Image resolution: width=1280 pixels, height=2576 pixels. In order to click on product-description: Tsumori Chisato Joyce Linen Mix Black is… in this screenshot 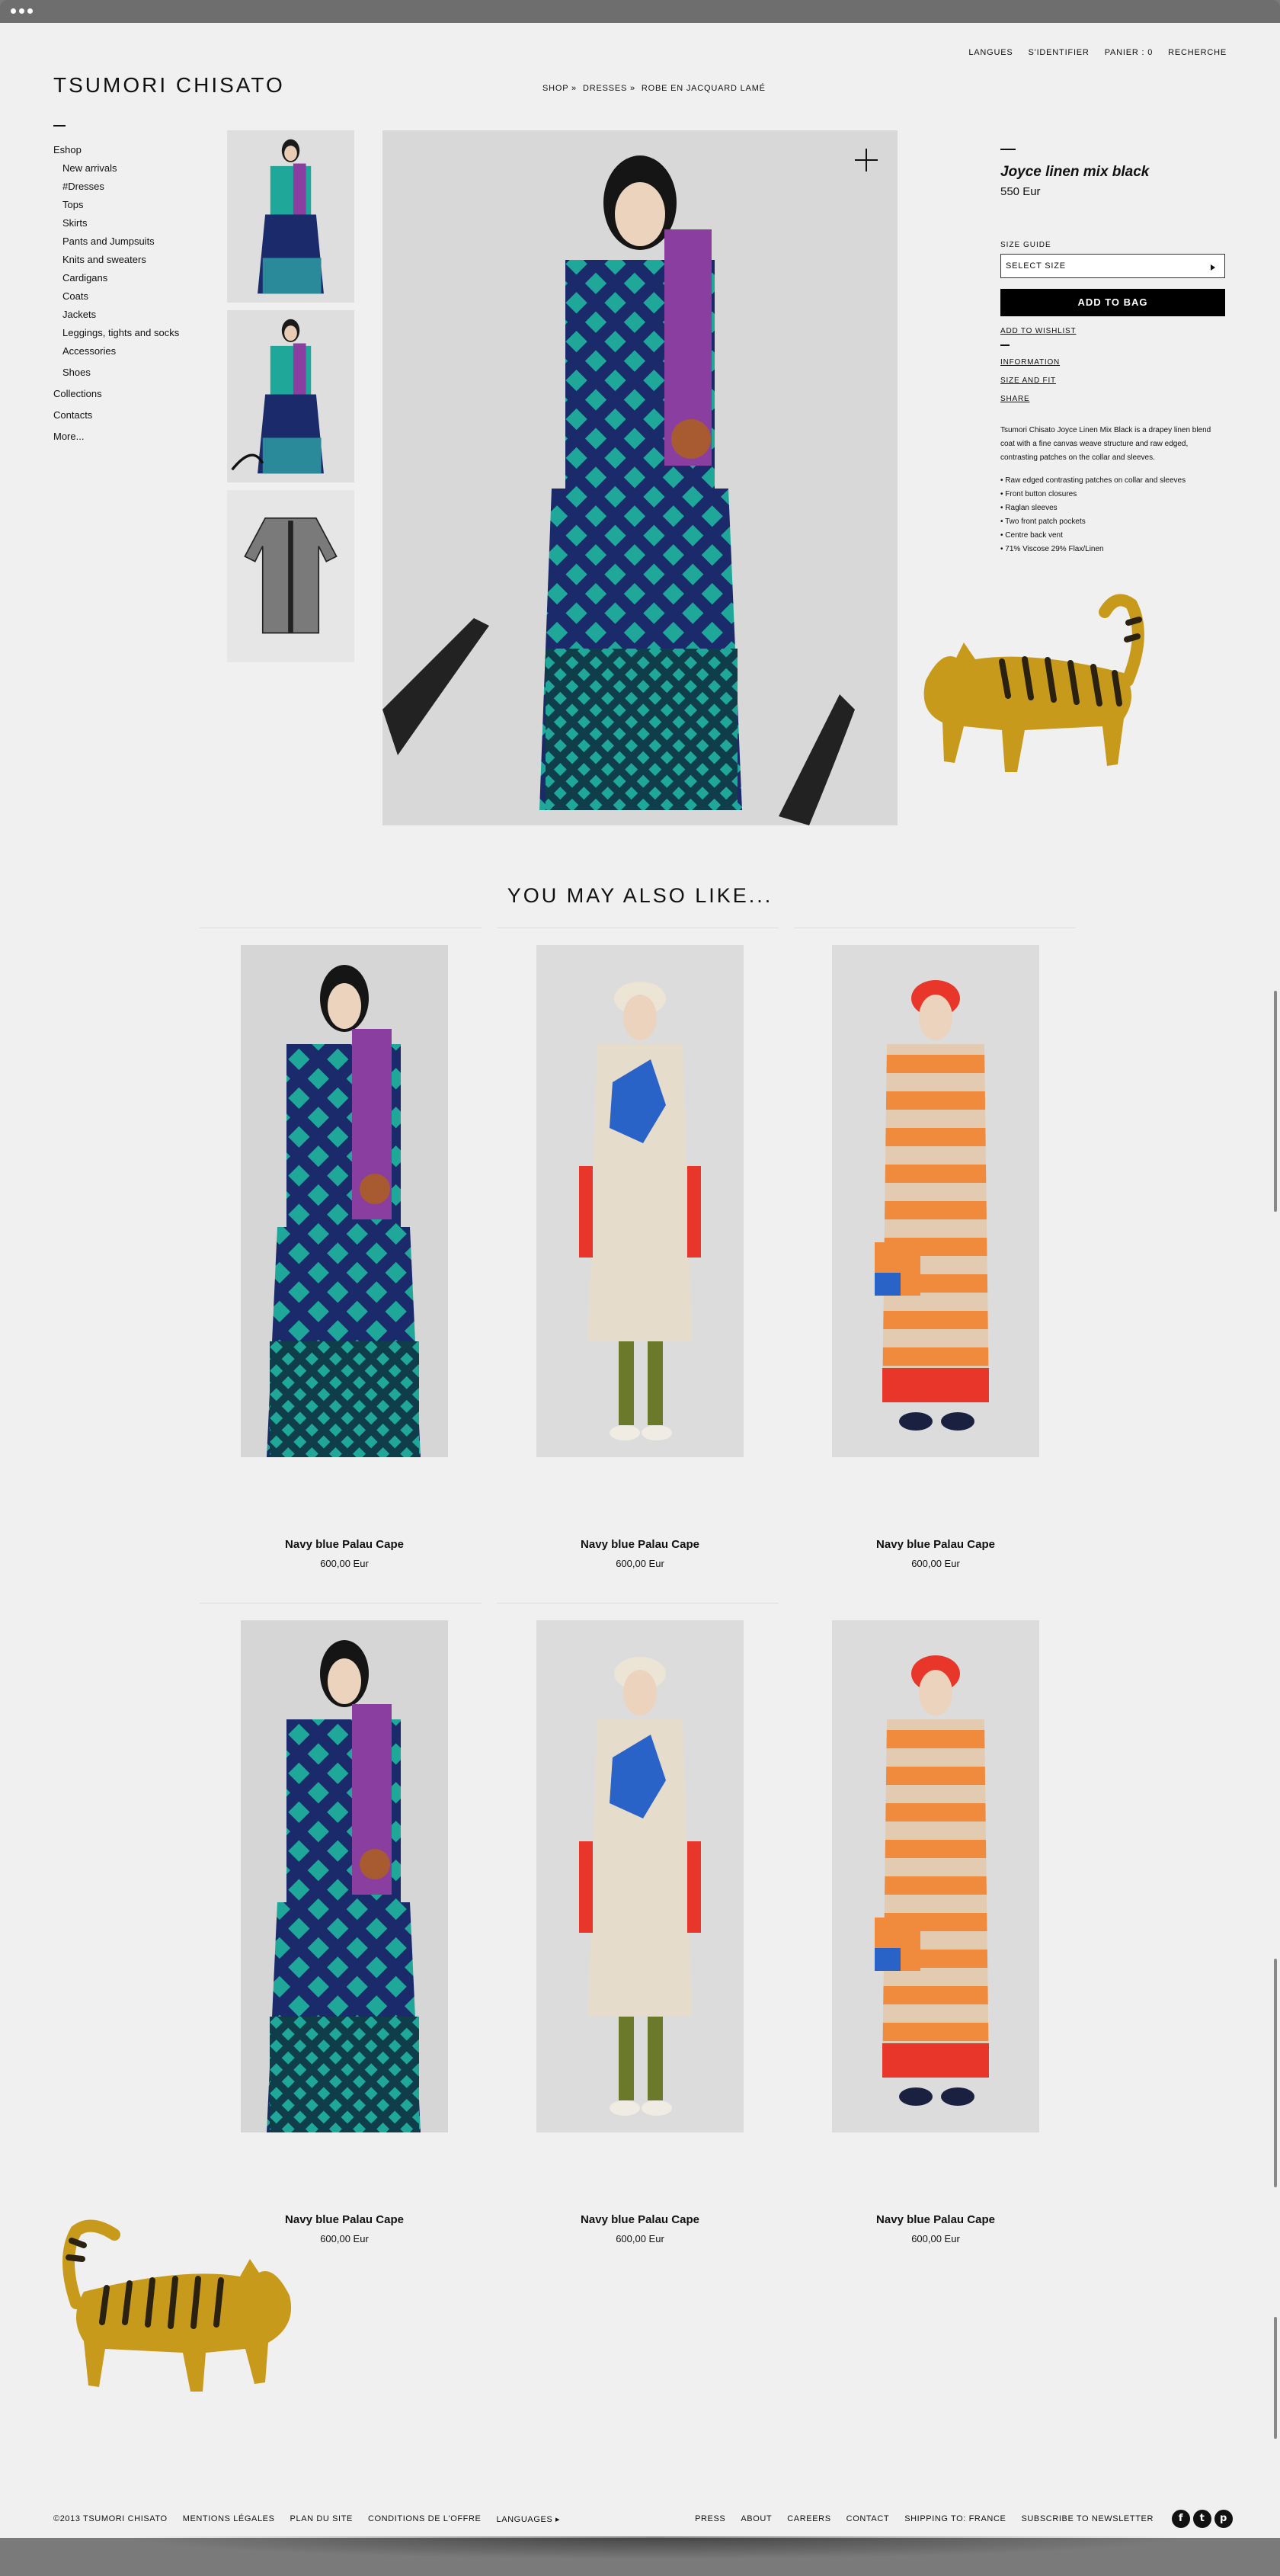, I will do `click(1105, 444)`.